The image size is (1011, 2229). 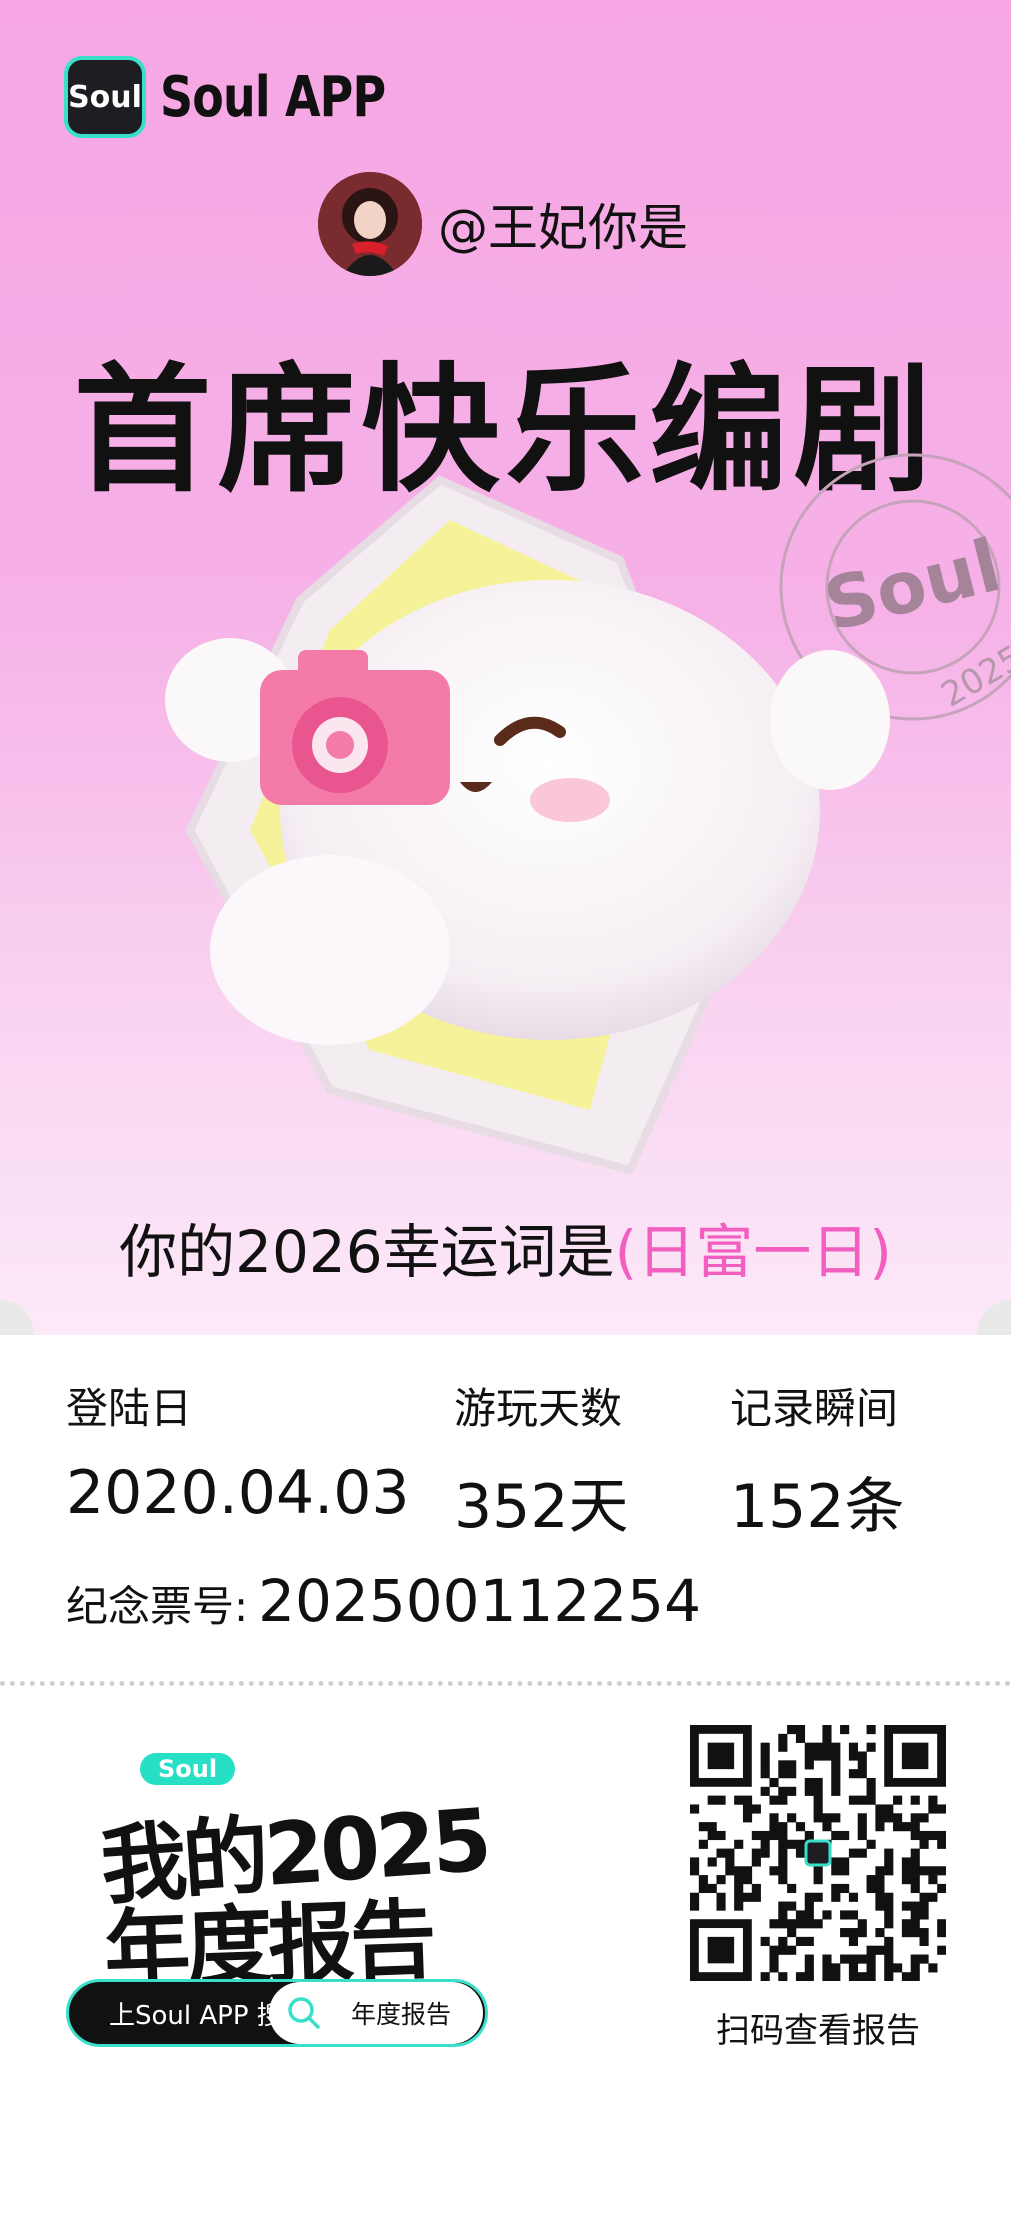 What do you see at coordinates (563, 228) in the screenshot?
I see `username: @王妃你是` at bounding box center [563, 228].